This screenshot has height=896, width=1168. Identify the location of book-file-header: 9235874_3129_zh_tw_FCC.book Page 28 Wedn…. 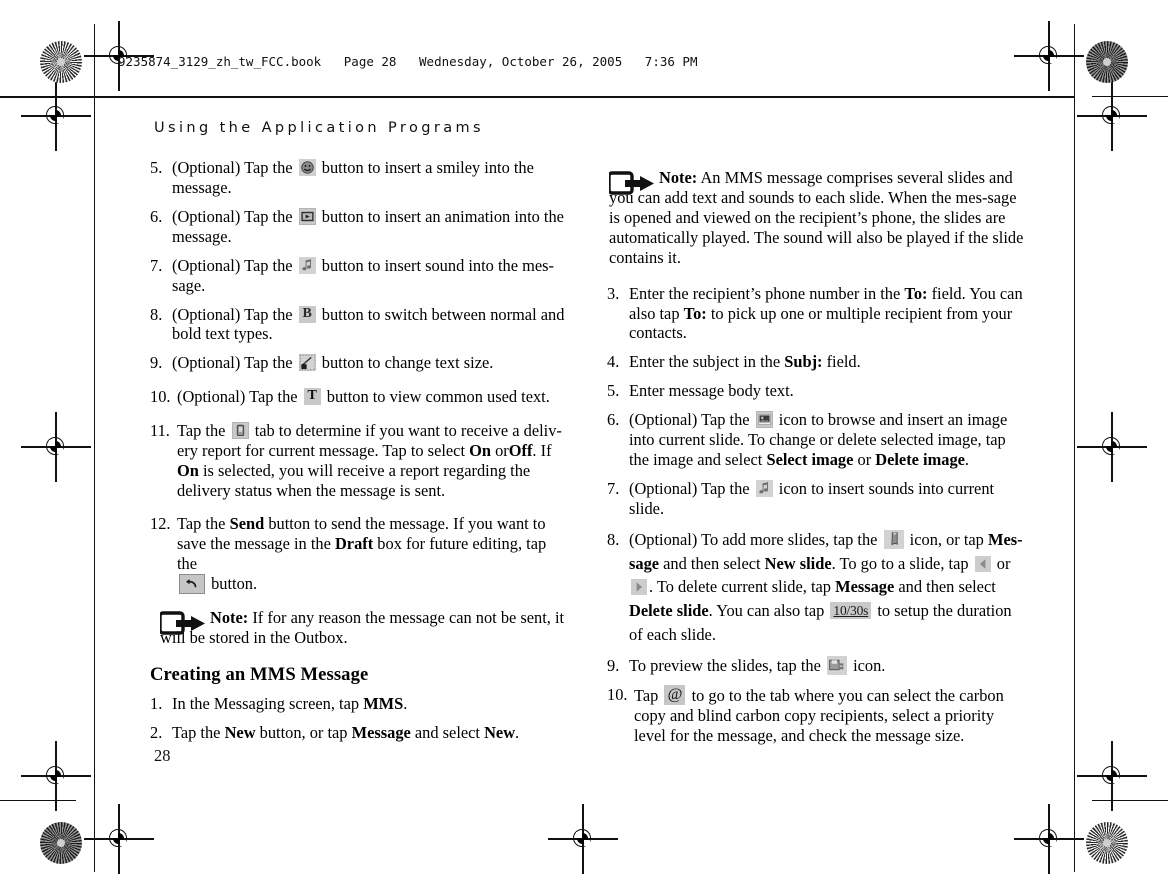
(408, 61).